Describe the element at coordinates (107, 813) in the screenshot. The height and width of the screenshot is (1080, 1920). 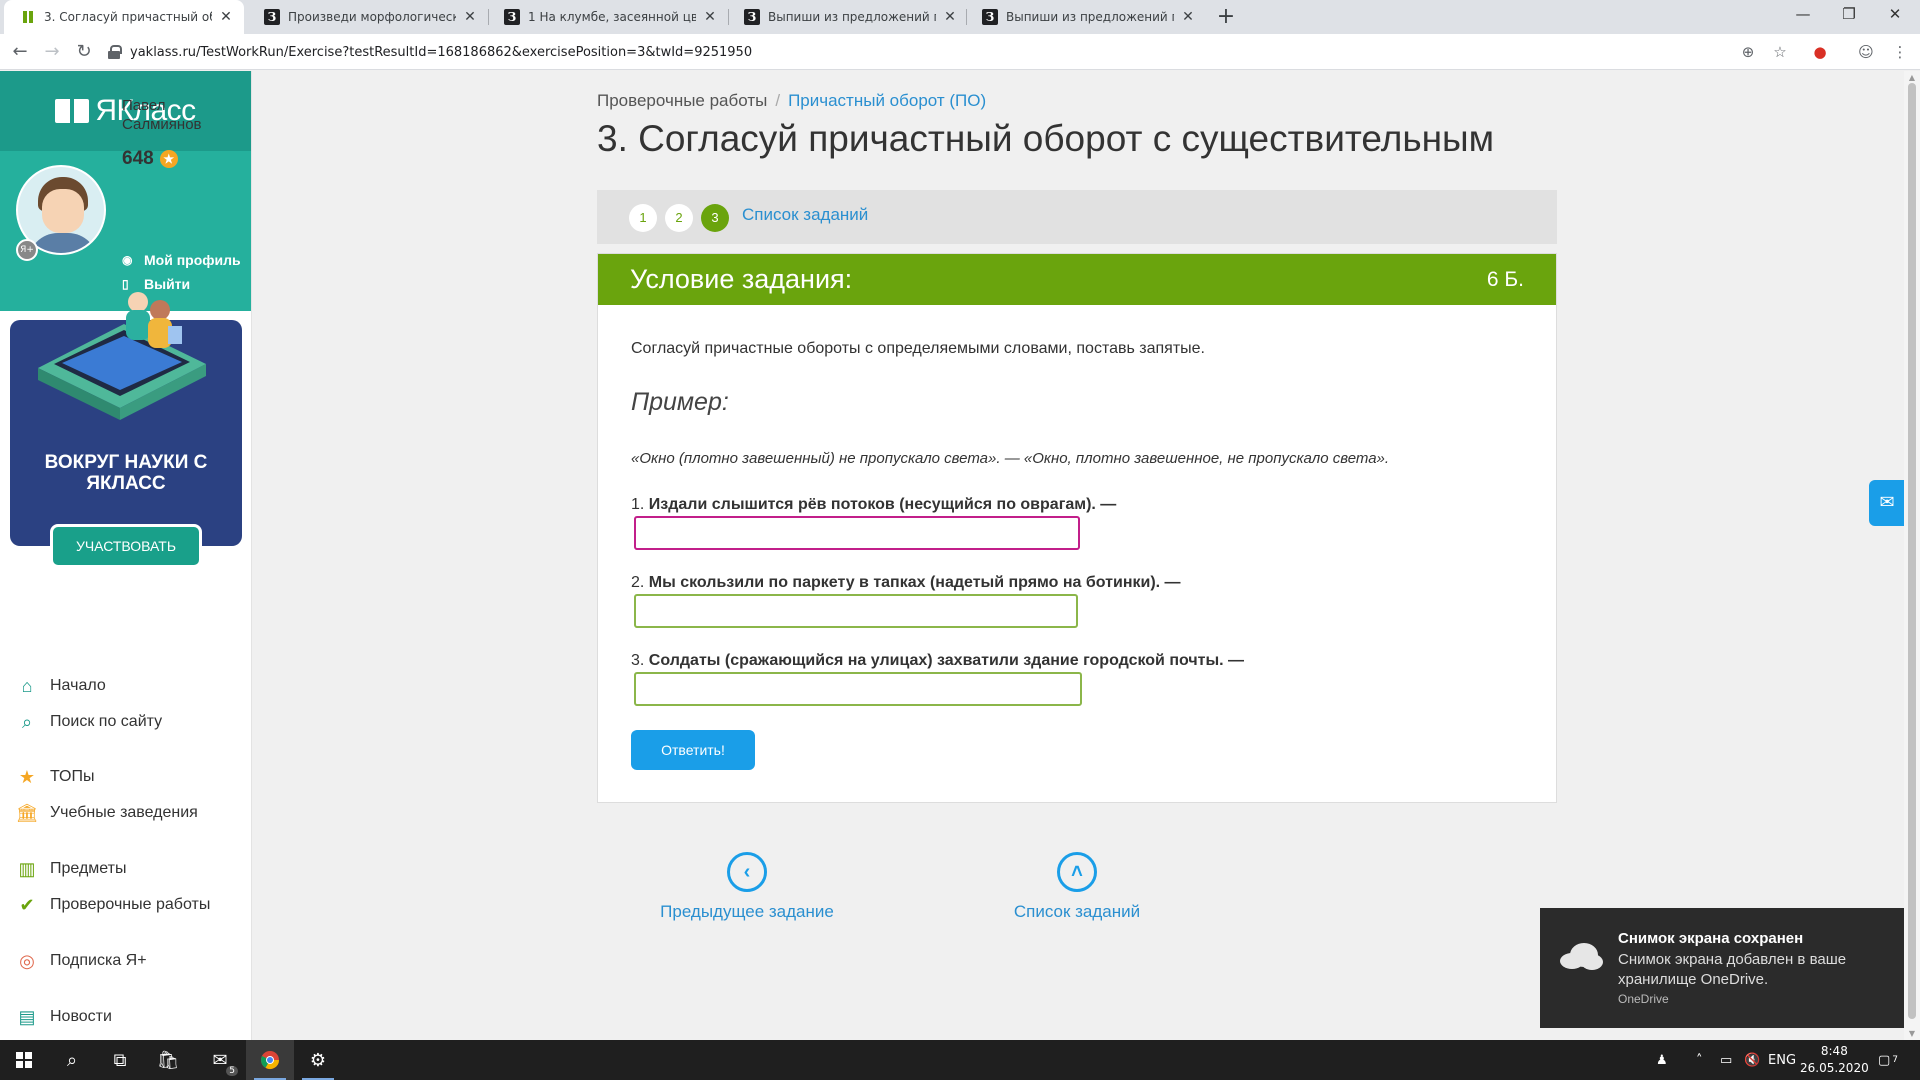
I see `nav-item-institutions: 🏛 Учебные заведения` at that location.